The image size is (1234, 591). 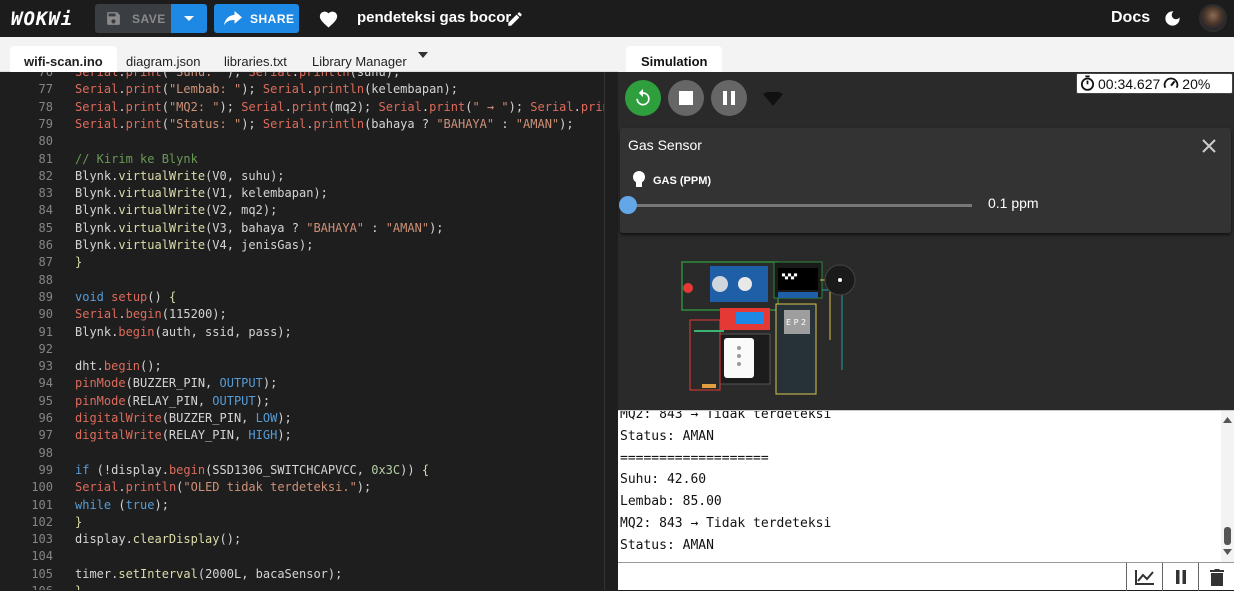 I want to click on stop-simulation-button, so click(x=686, y=98).